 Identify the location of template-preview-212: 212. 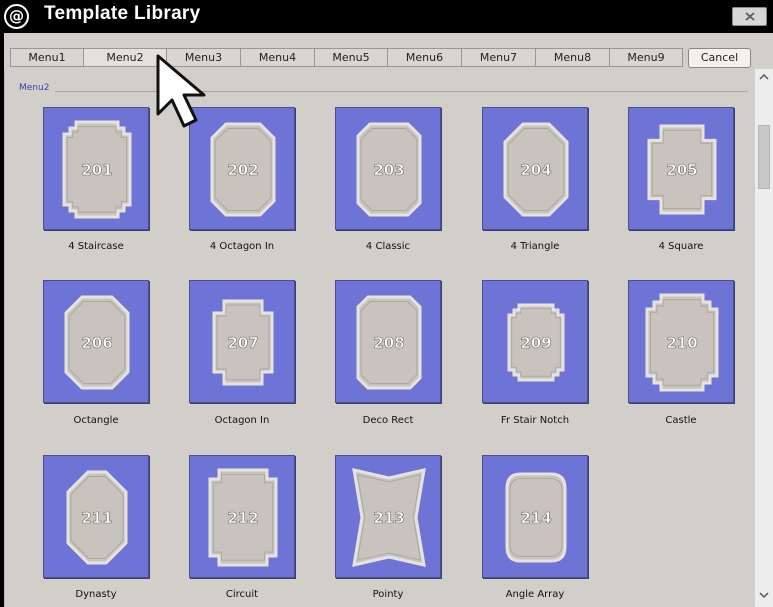
(243, 517).